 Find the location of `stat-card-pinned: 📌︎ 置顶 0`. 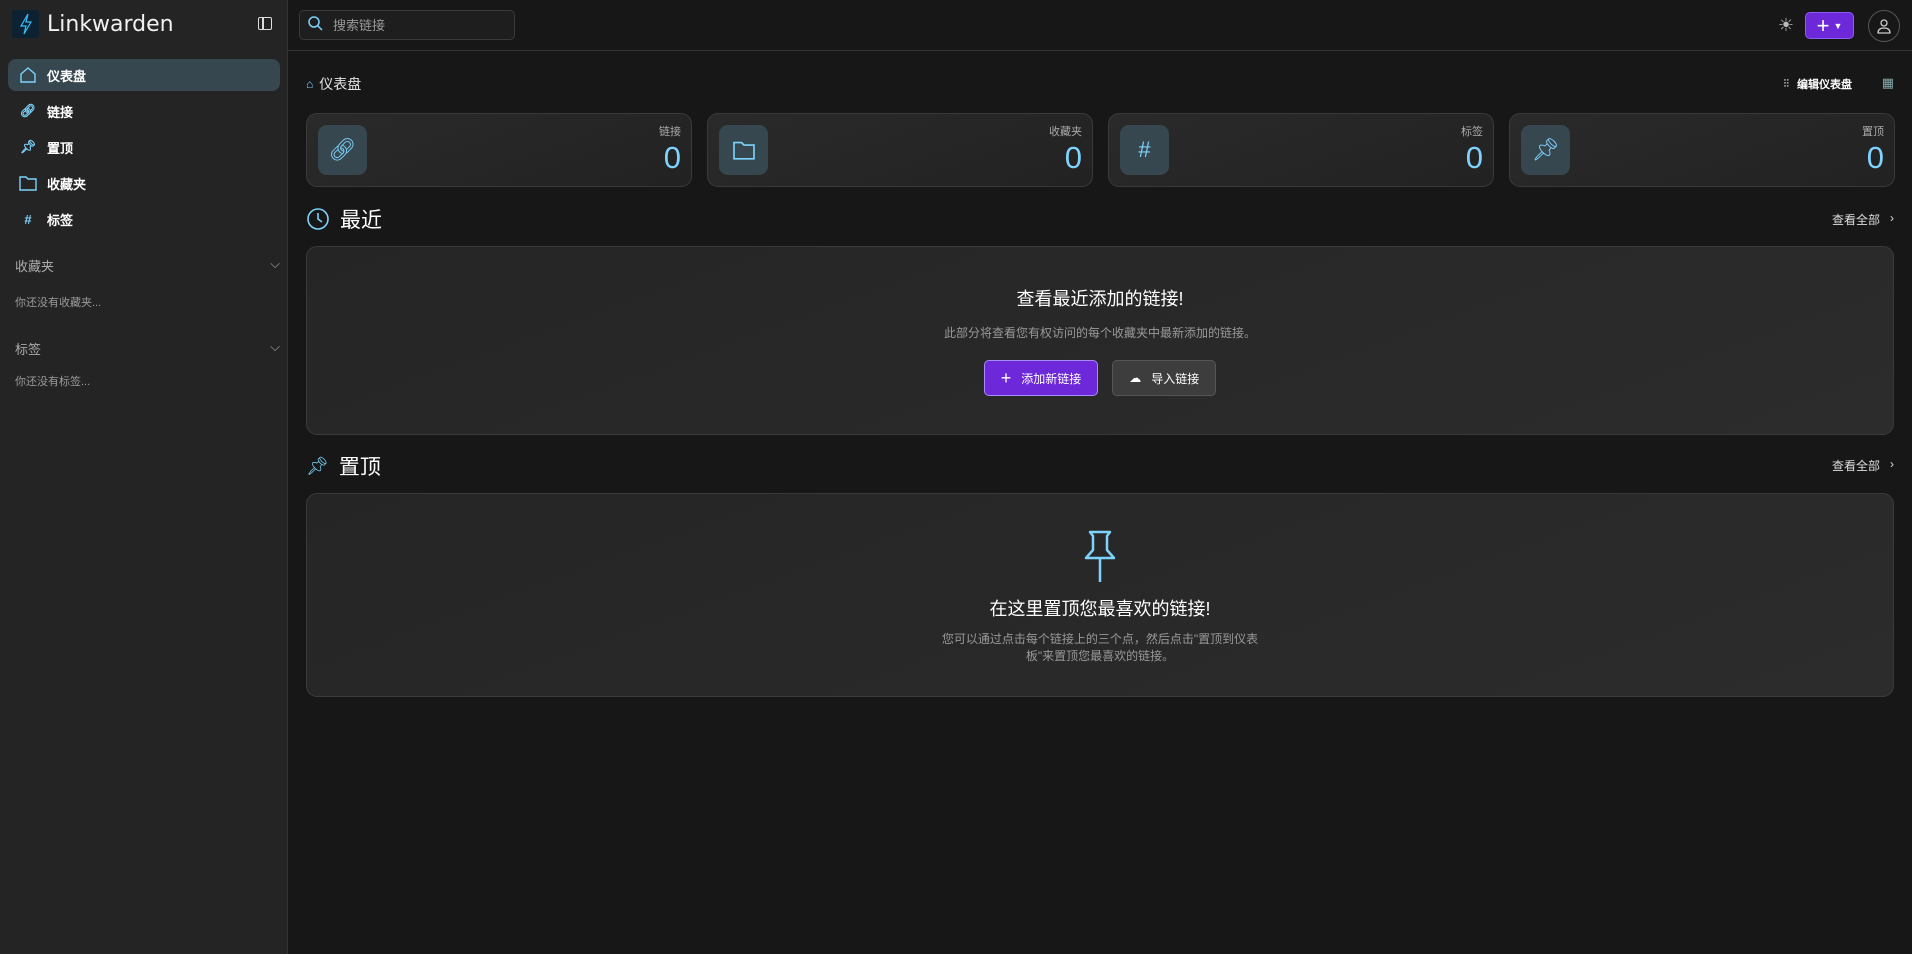

stat-card-pinned: 📌︎ 置顶 0 is located at coordinates (1702, 150).